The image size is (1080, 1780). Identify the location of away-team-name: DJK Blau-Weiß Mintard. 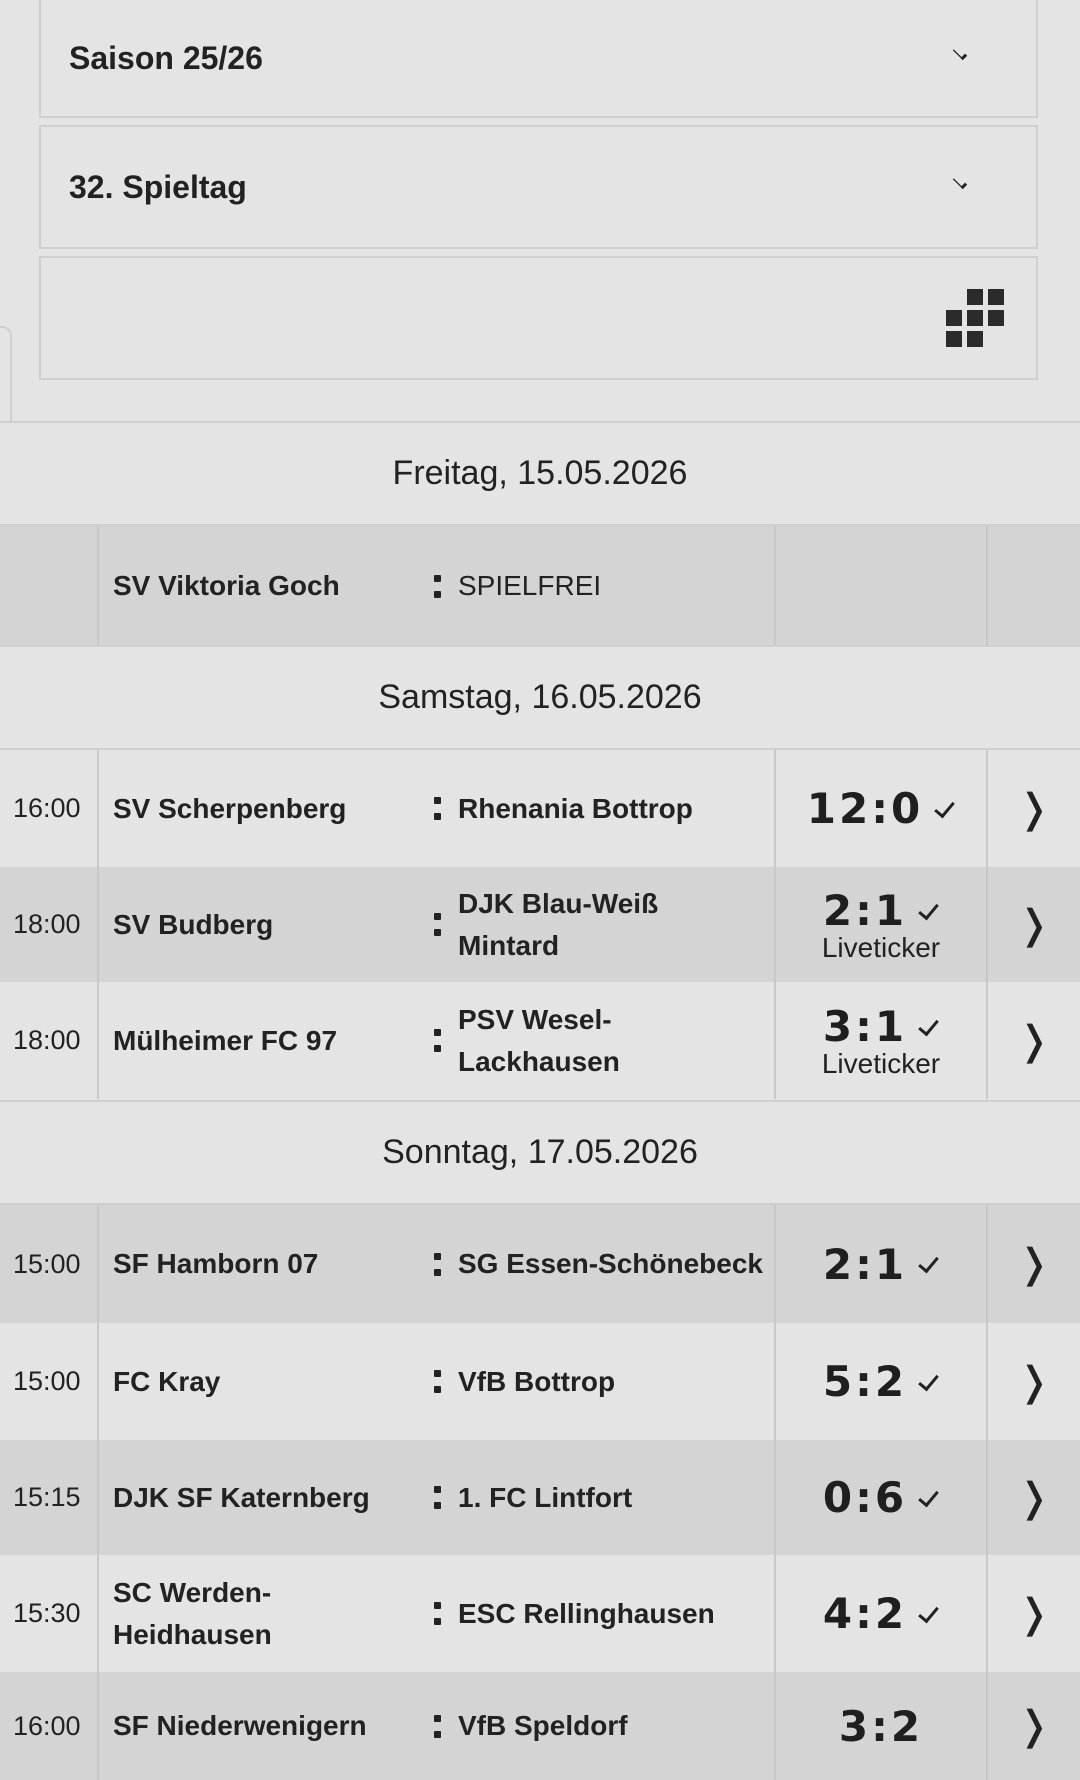
(558, 924).